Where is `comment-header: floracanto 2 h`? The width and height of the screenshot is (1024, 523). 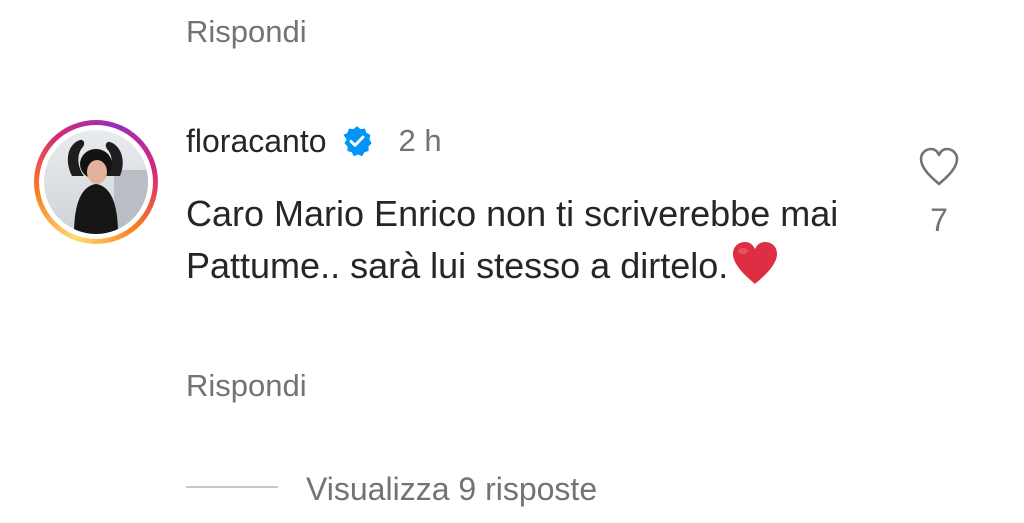 comment-header: floracanto 2 h is located at coordinates (314, 141).